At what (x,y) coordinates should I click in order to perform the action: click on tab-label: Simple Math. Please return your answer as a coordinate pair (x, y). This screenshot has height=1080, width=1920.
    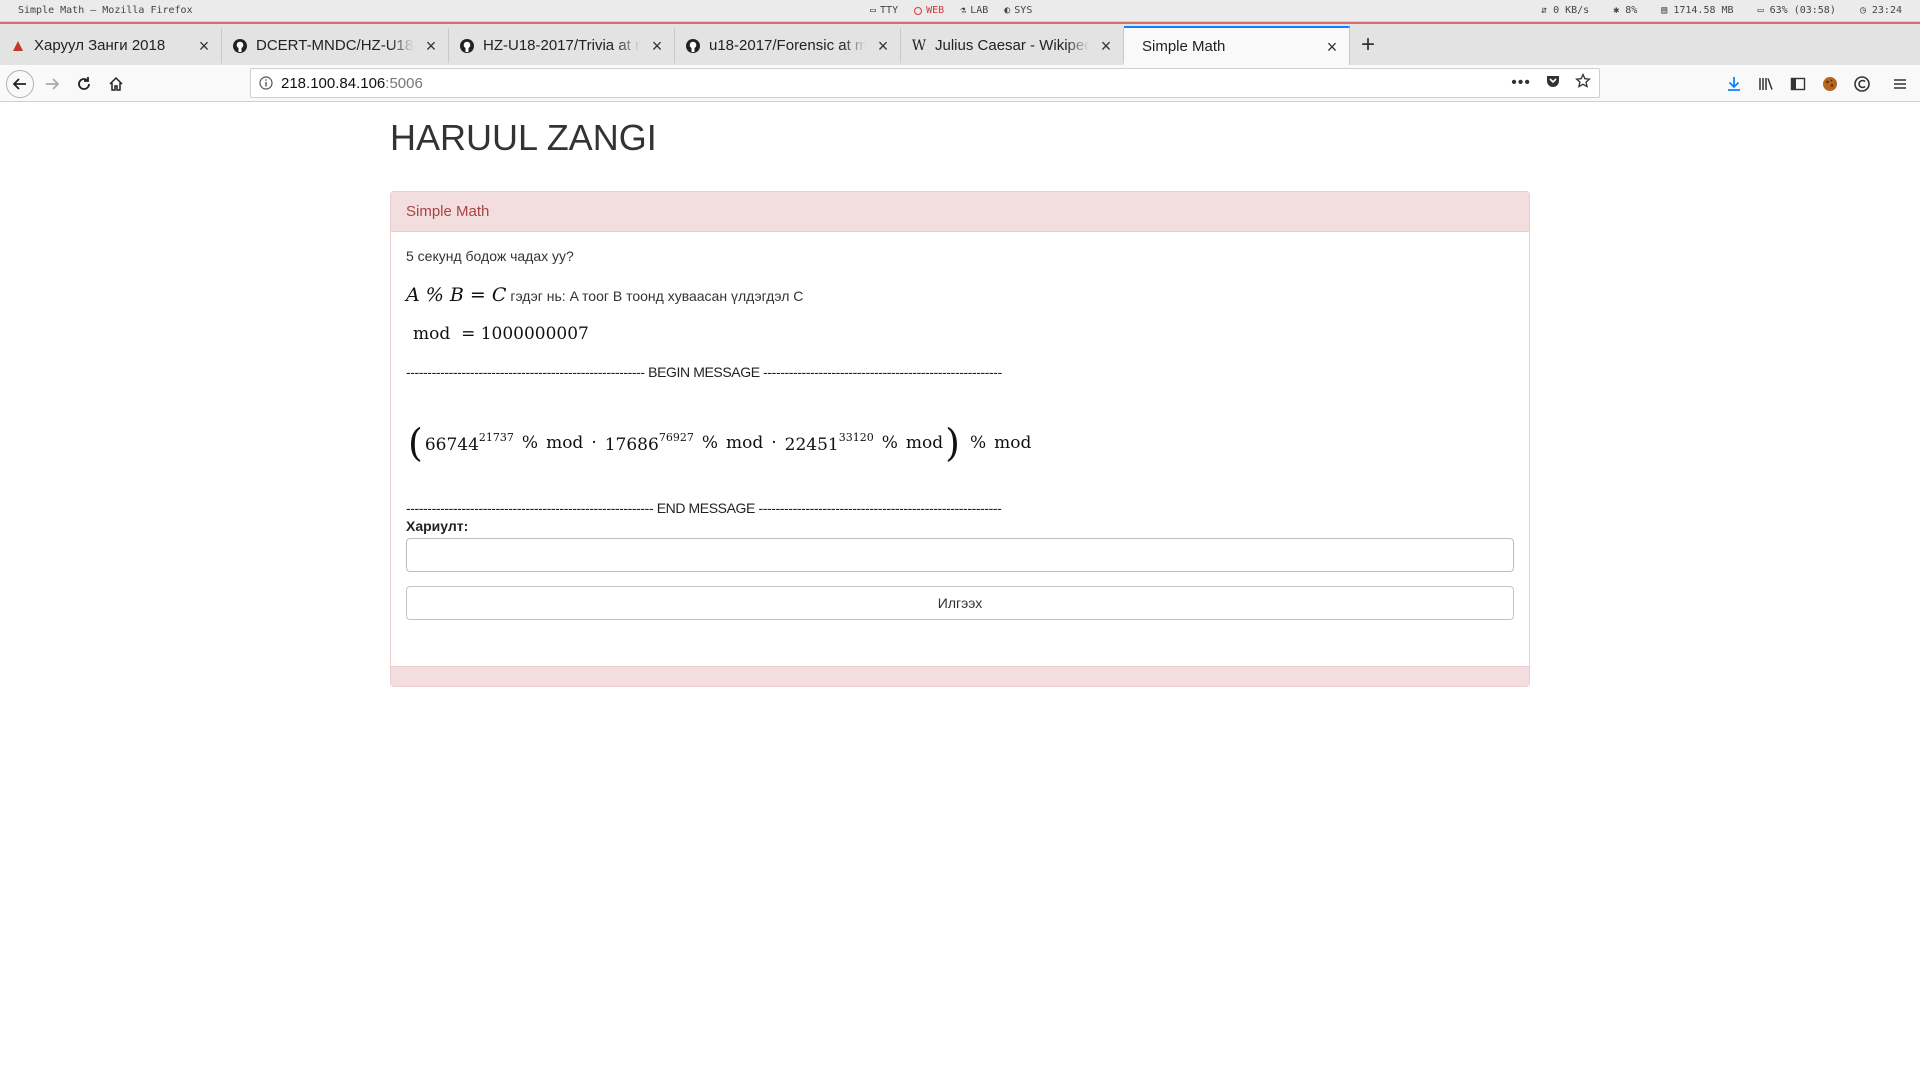
    Looking at the image, I should click on (1184, 46).